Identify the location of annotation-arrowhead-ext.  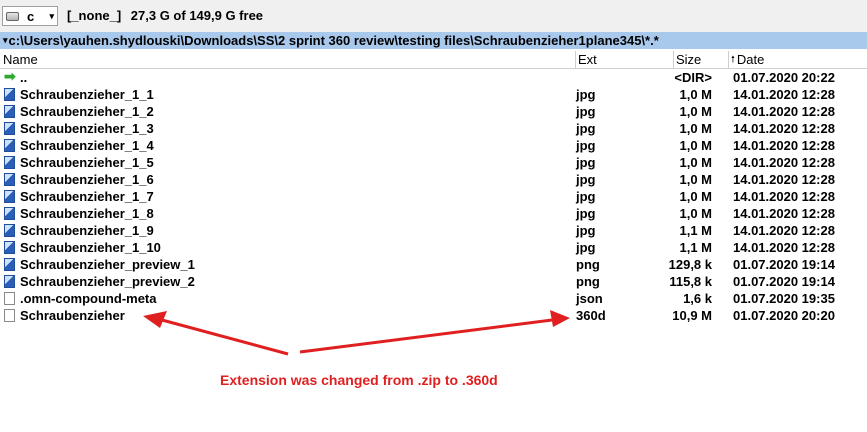
(560, 318).